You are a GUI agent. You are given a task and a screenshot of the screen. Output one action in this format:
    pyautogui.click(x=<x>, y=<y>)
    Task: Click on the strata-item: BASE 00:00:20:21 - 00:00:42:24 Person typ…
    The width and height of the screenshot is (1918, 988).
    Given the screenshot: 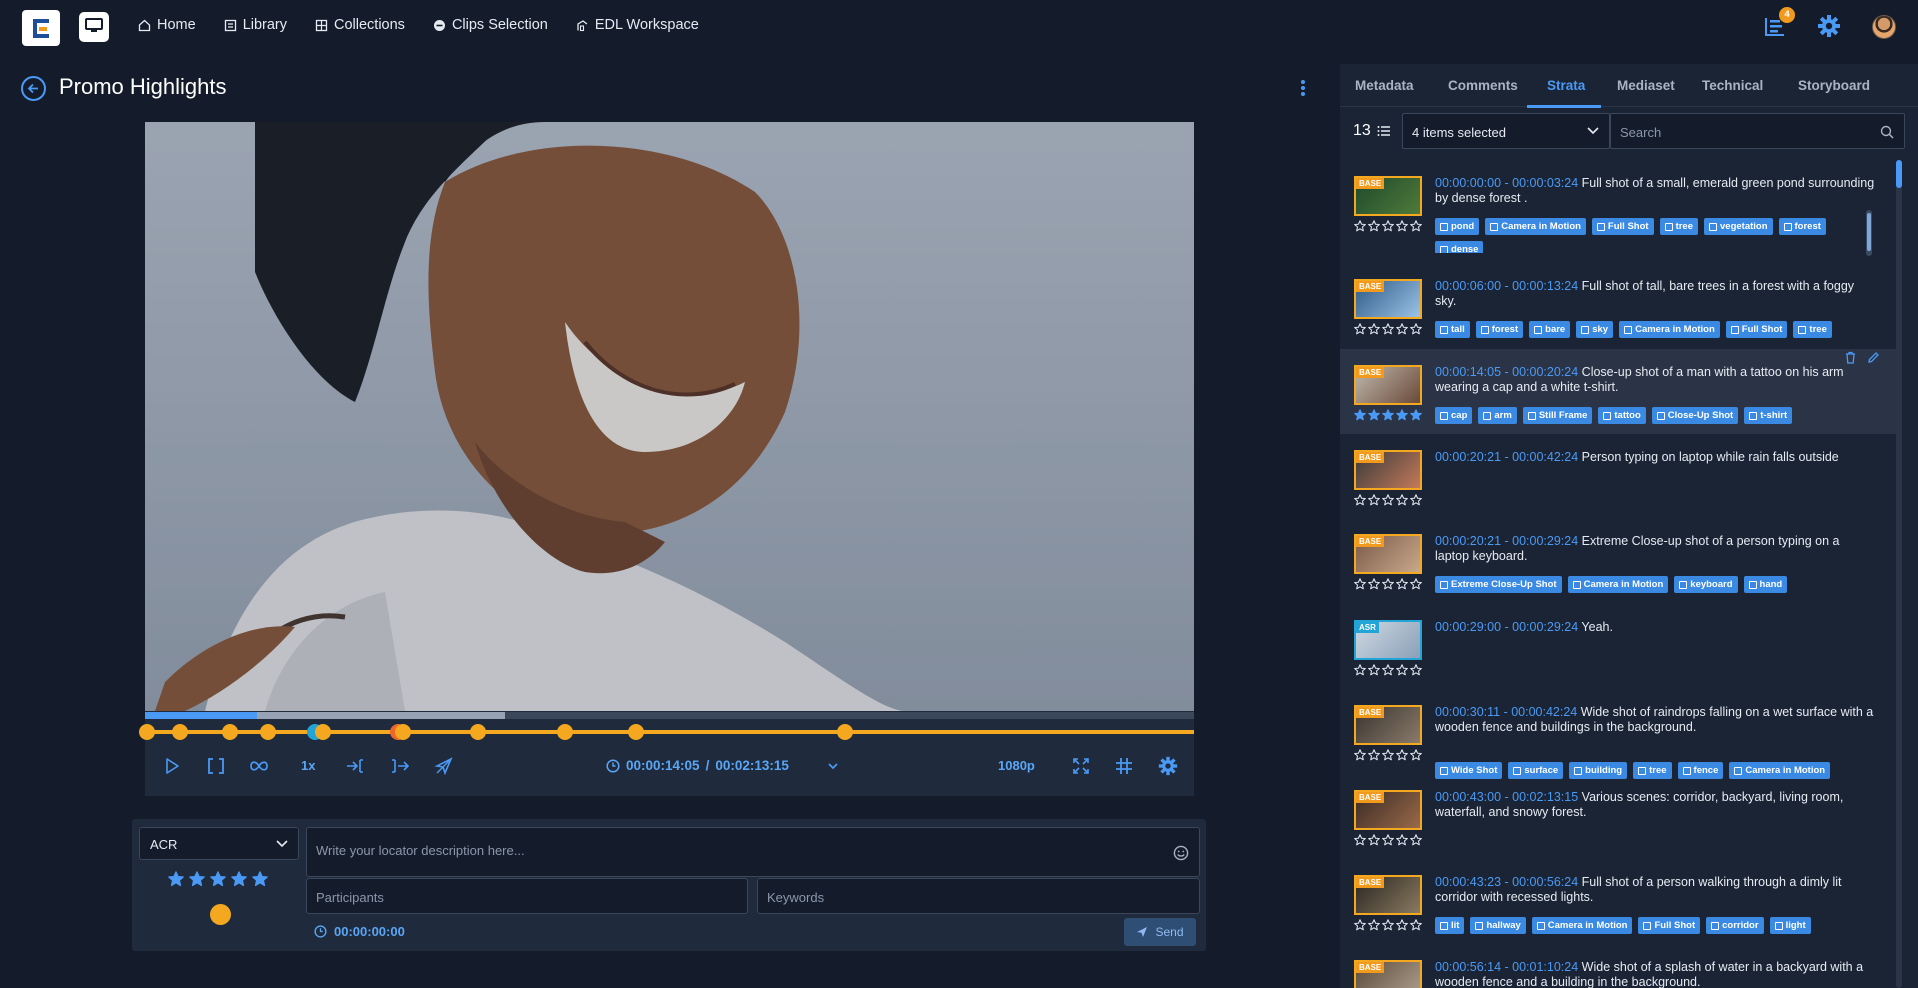 What is the action you would take?
    pyautogui.click(x=1620, y=476)
    